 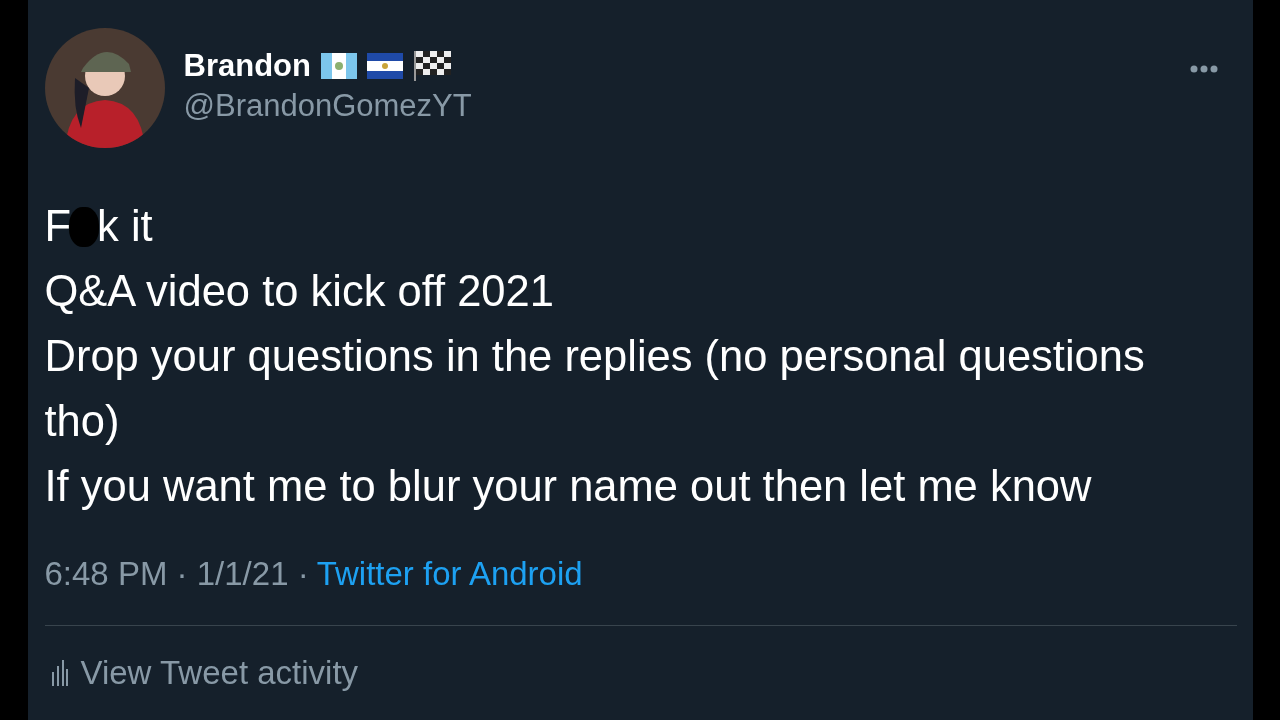 What do you see at coordinates (58, 226) in the screenshot?
I see `tweet-text: F` at bounding box center [58, 226].